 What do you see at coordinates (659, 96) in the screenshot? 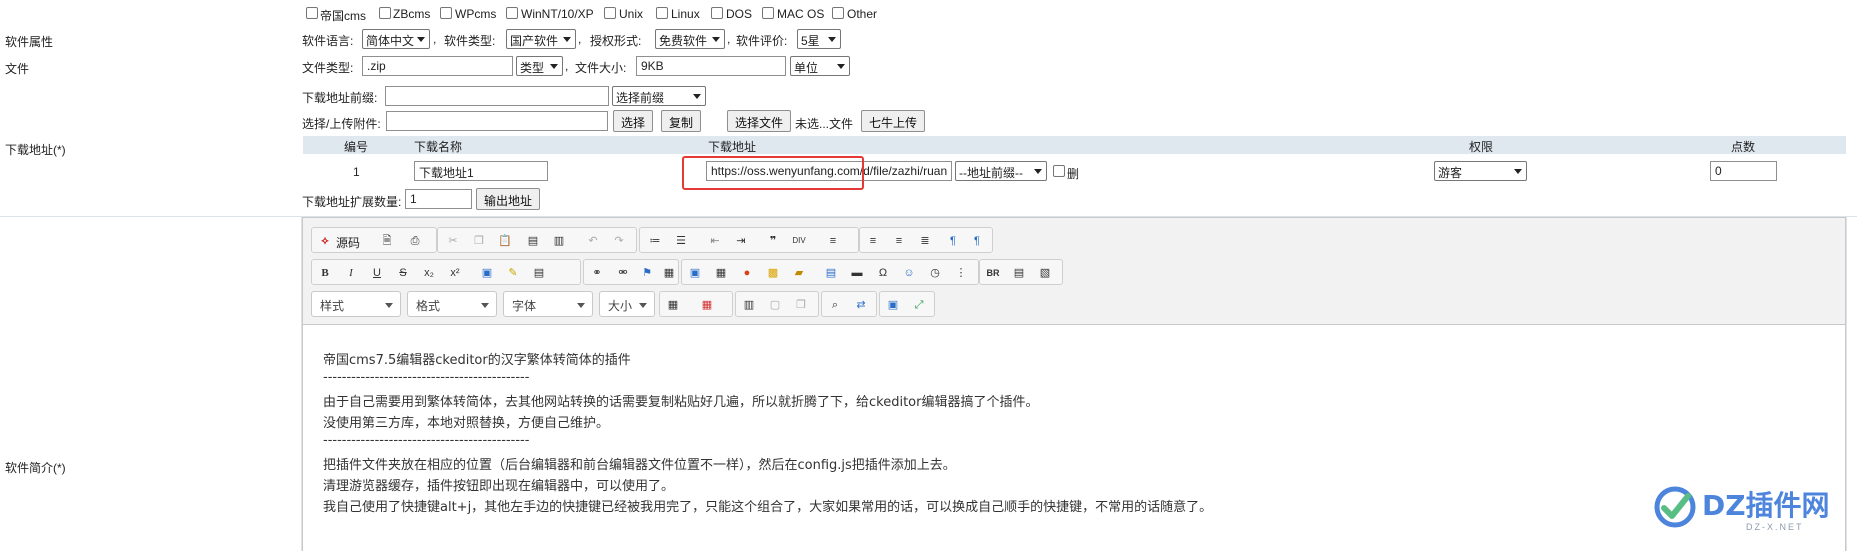
I see `prefix-select: 选择前缀` at bounding box center [659, 96].